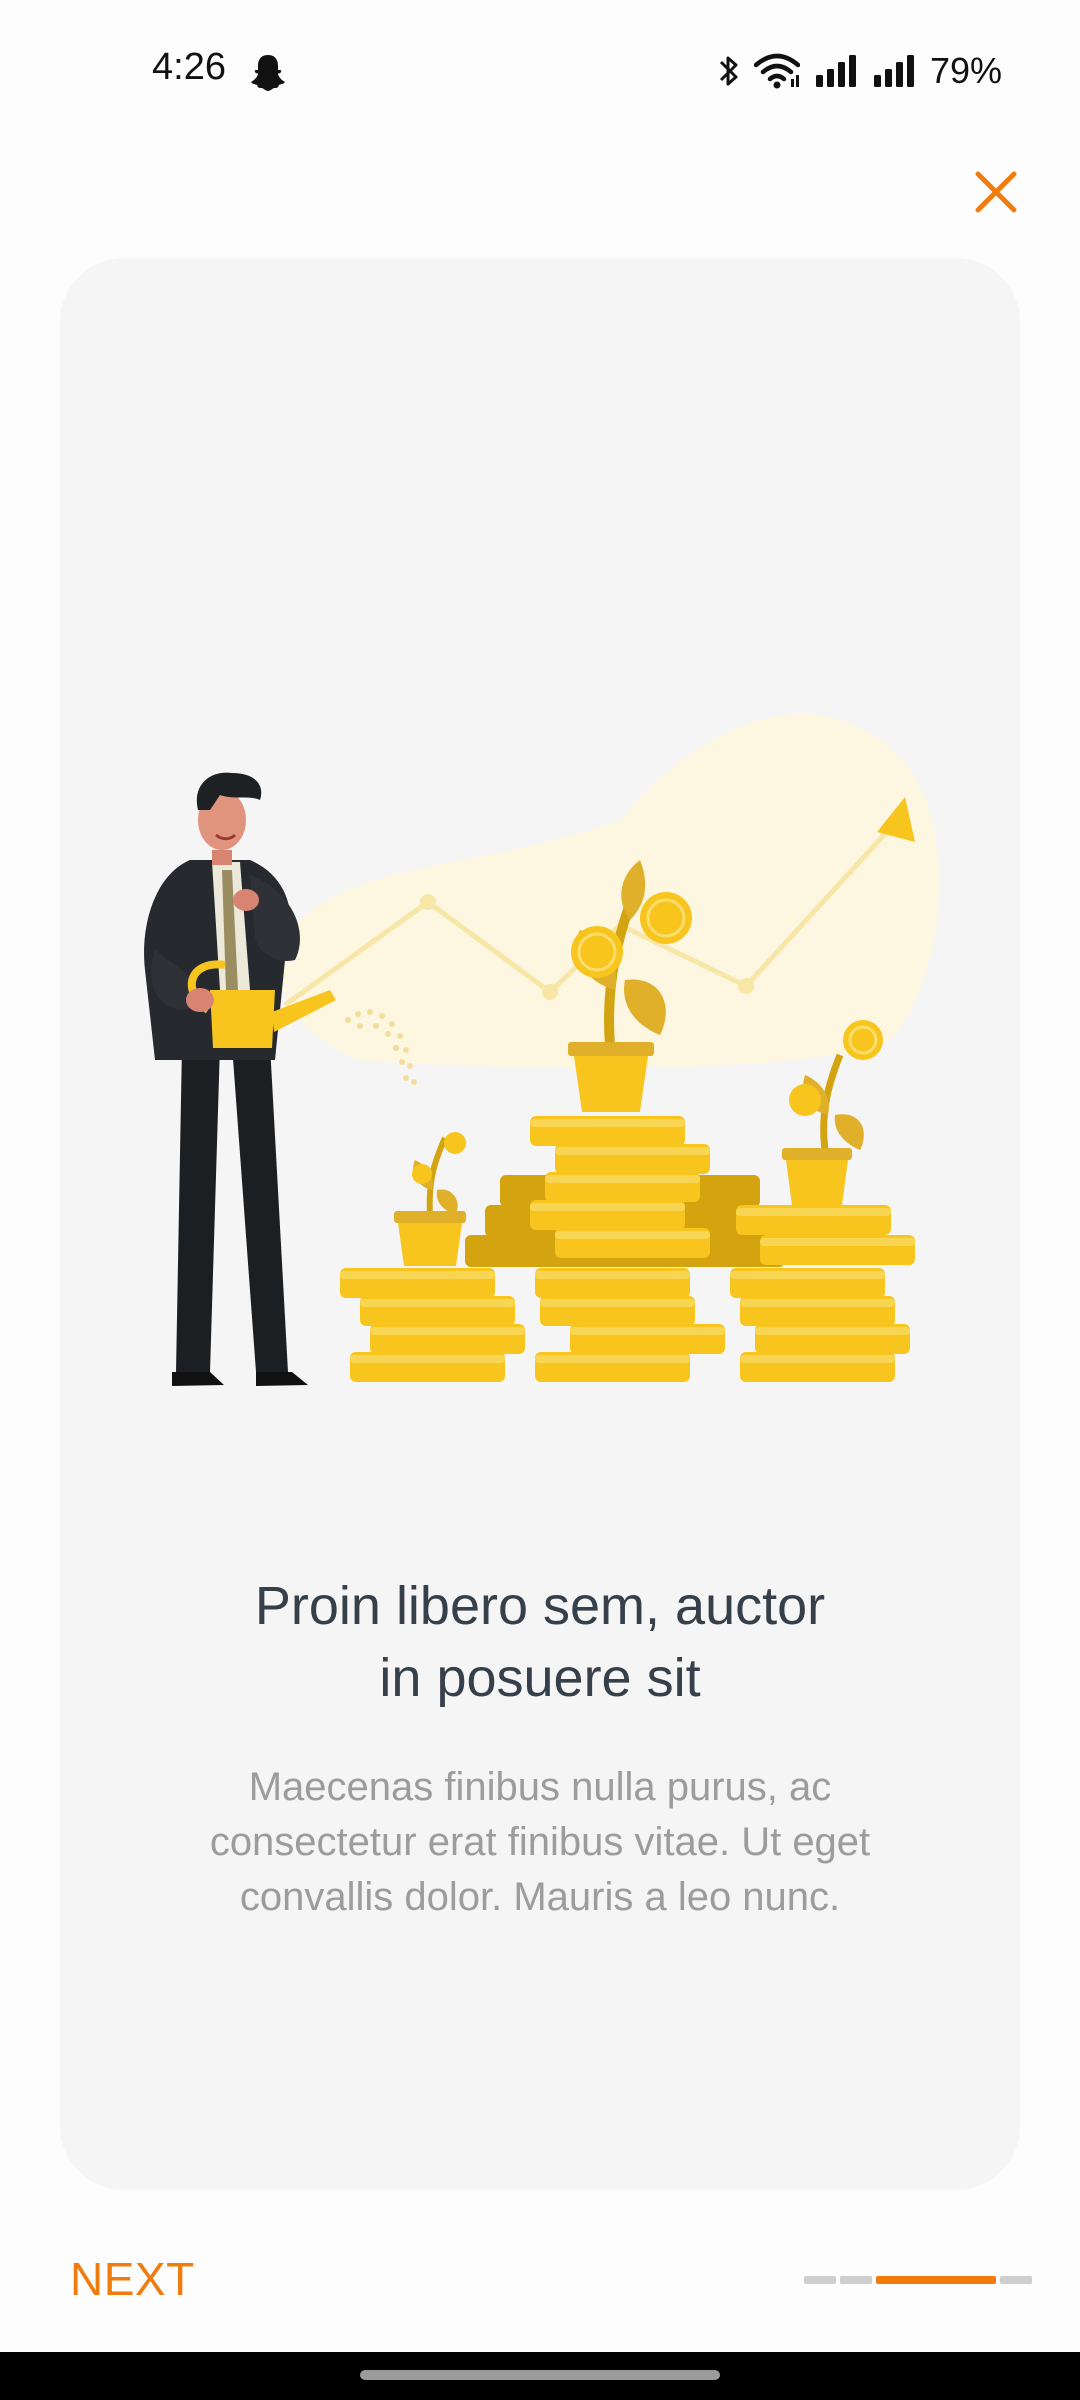 Image resolution: width=1080 pixels, height=2400 pixels. I want to click on status-icons: 79%, so click(860, 71).